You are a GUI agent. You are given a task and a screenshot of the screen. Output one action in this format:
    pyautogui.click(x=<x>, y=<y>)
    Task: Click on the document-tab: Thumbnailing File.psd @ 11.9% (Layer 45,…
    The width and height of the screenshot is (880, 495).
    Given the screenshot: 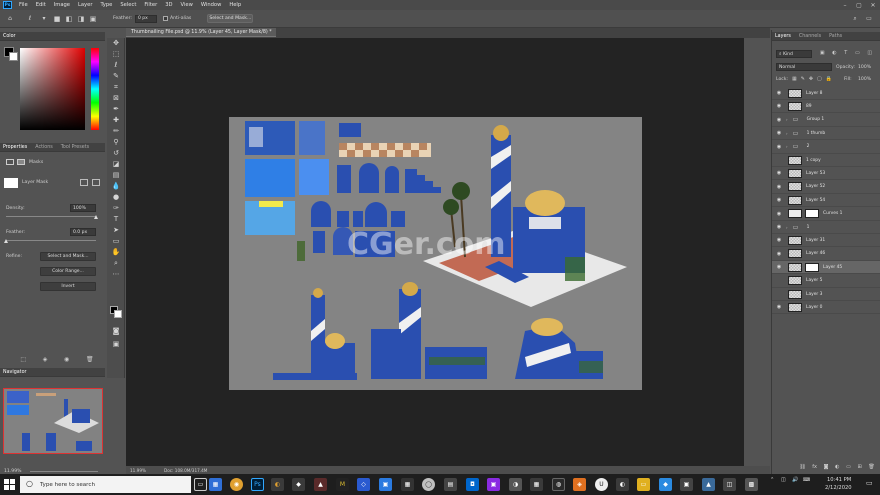 What is the action you would take?
    pyautogui.click(x=201, y=32)
    